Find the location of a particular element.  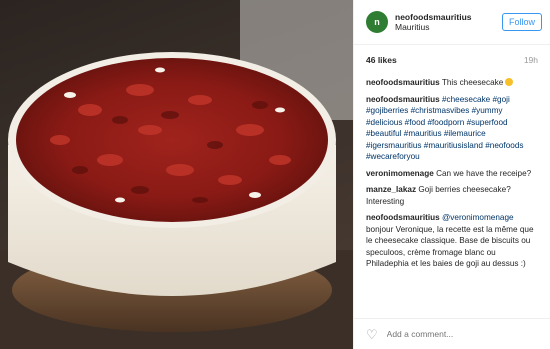

comment-mention: @veronimomenage is located at coordinates (478, 217).